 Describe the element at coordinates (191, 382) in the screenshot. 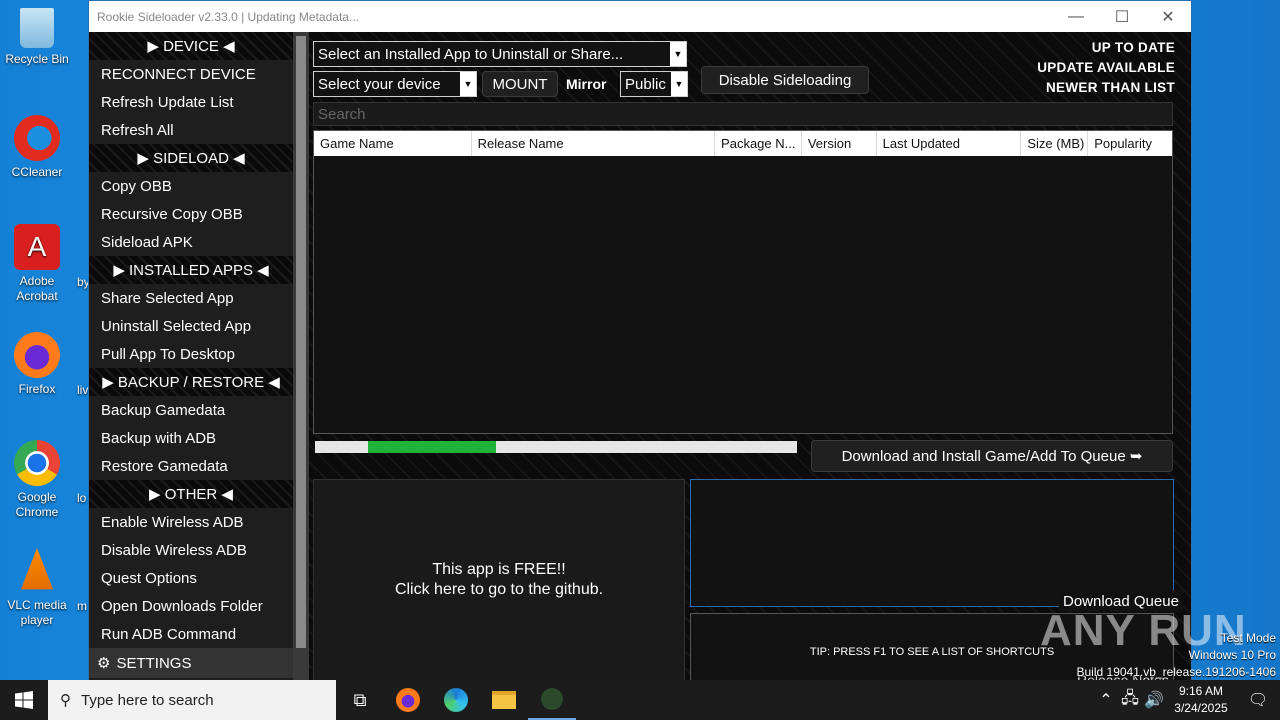

I see `sidebar-header-backup-restore: ▶ BACKUP / RESTORE ◀` at that location.